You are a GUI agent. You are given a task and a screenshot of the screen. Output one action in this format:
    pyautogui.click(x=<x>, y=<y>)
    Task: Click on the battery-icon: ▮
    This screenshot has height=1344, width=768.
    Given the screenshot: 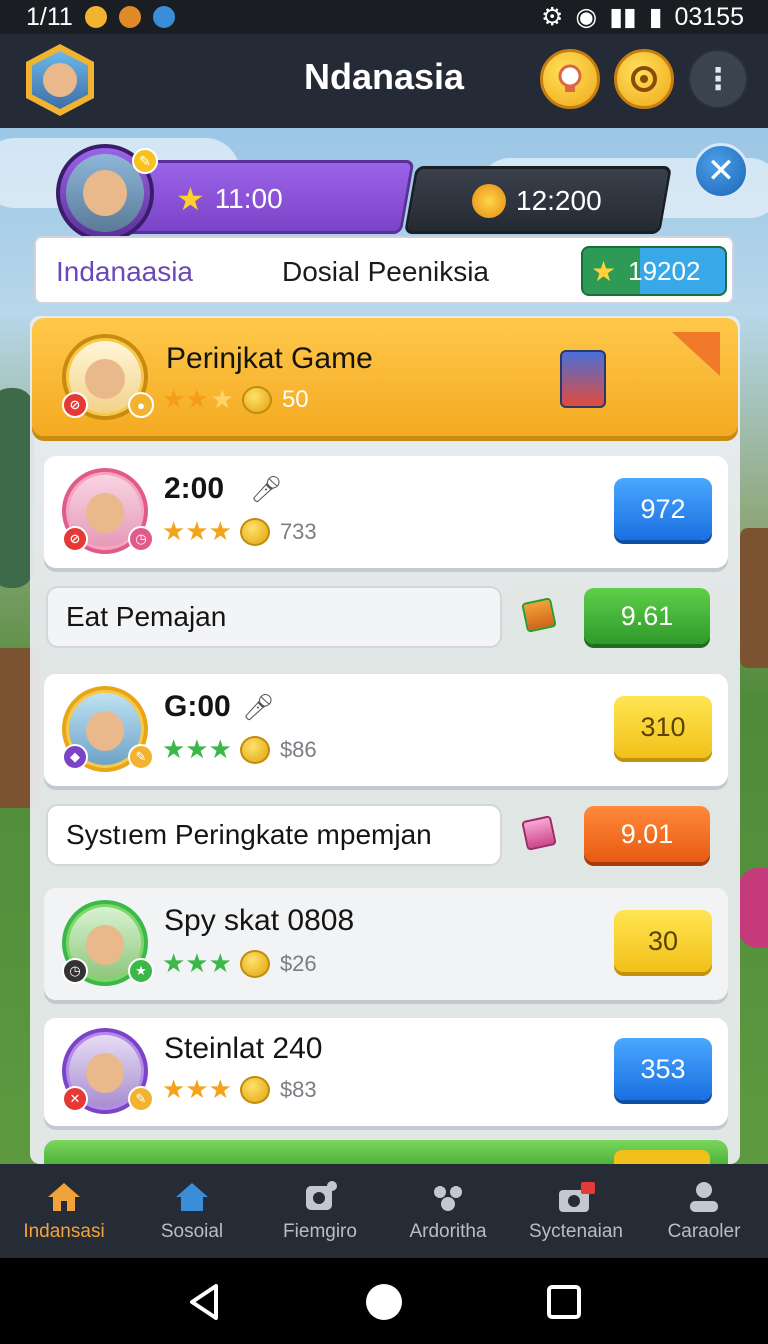 What is the action you would take?
    pyautogui.click(x=655, y=17)
    